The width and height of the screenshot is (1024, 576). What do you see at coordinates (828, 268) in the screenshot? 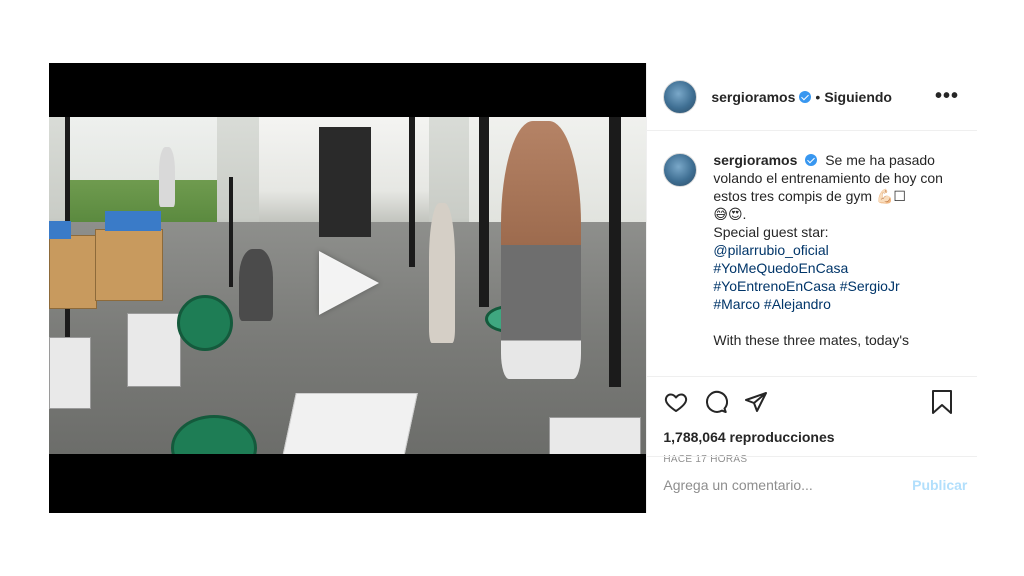
I see `hashtag-link: #YoMeQuedoEnCasa` at bounding box center [828, 268].